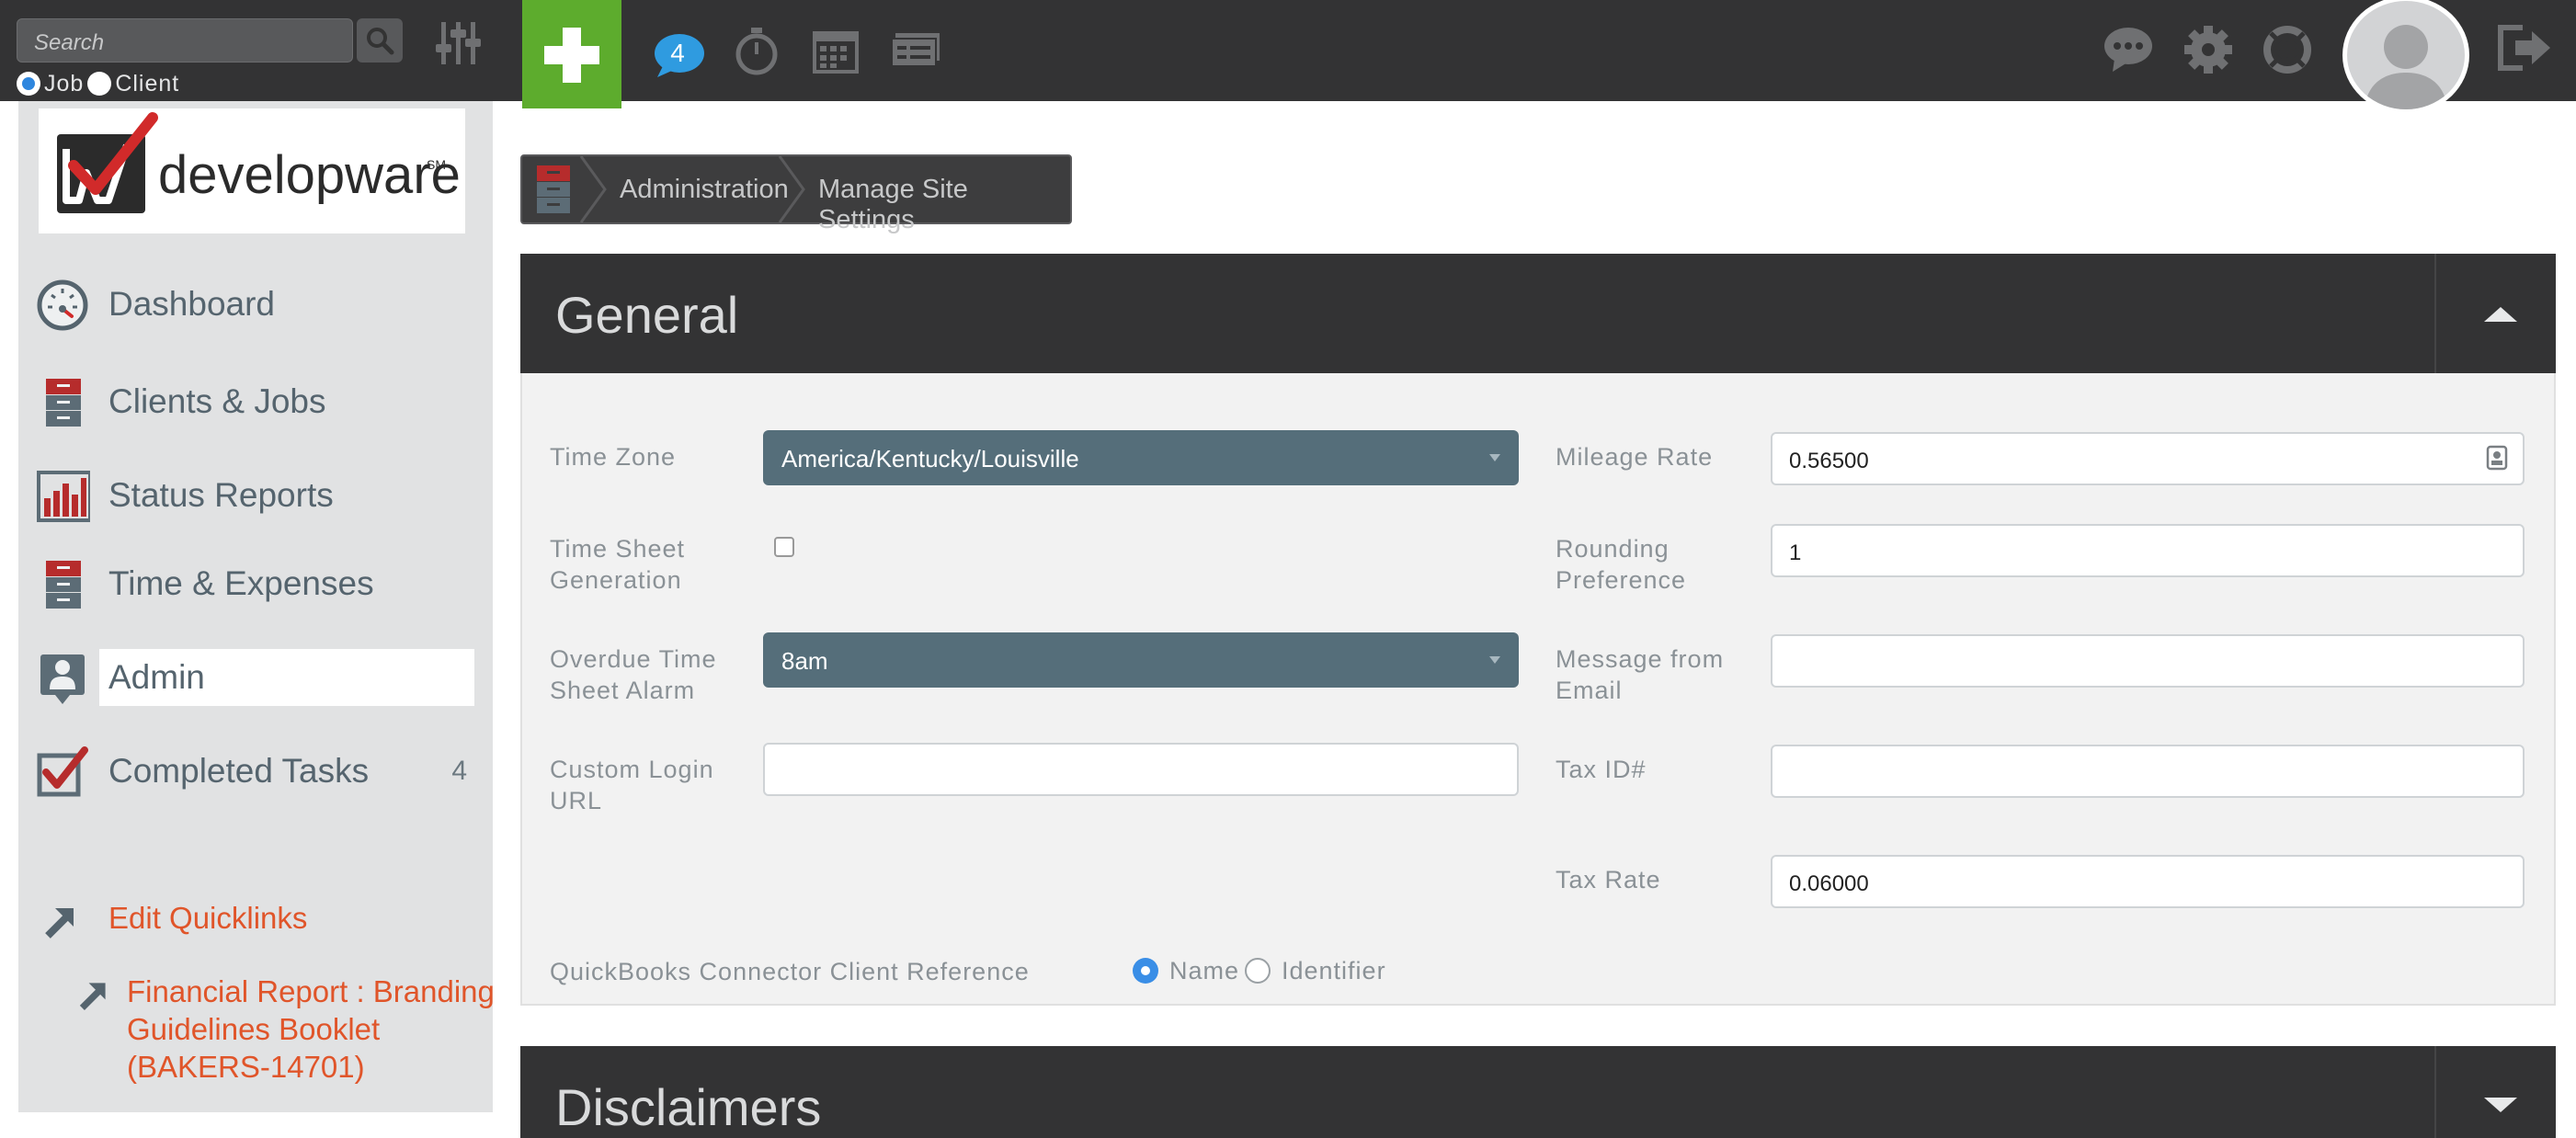  What do you see at coordinates (2128, 50) in the screenshot?
I see `messages-icon` at bounding box center [2128, 50].